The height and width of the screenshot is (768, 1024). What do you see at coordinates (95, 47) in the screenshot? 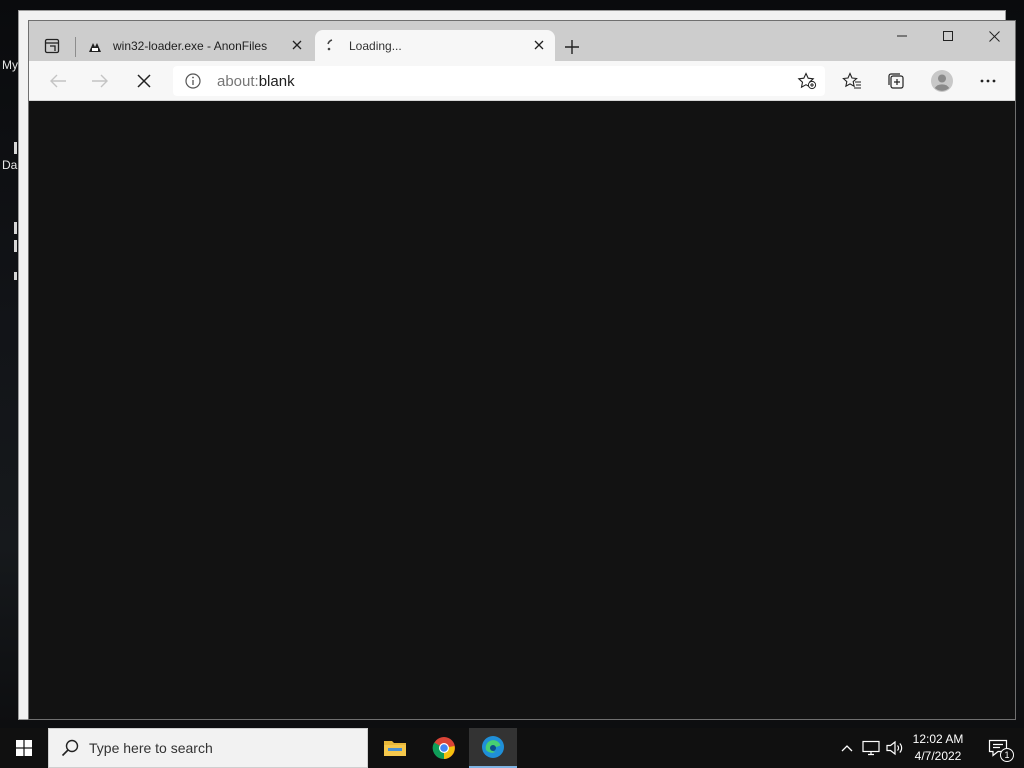
I see `anonfiles-favicon` at bounding box center [95, 47].